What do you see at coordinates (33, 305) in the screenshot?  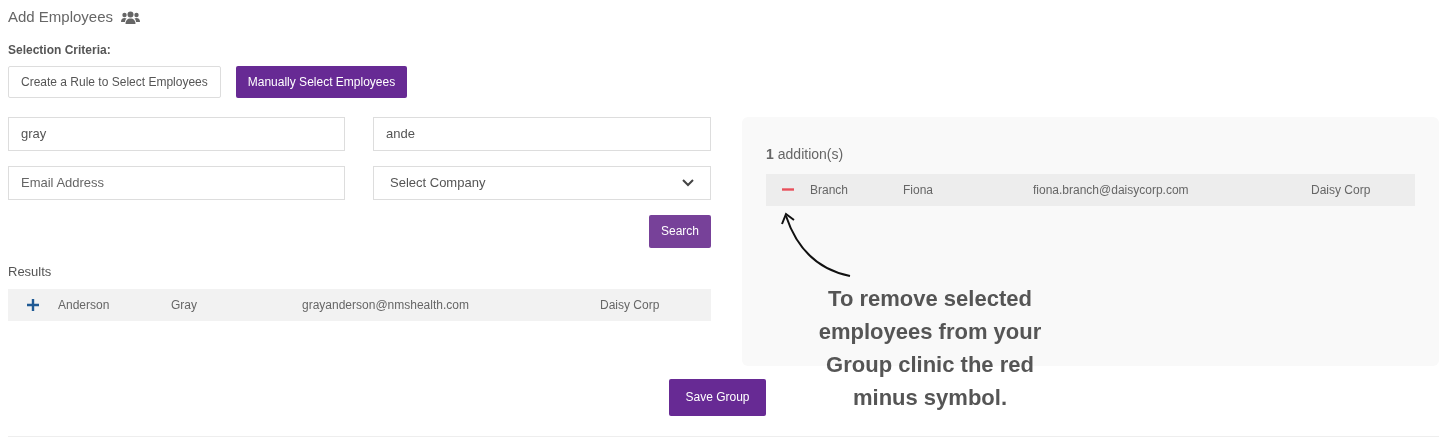 I see `plus-icon` at bounding box center [33, 305].